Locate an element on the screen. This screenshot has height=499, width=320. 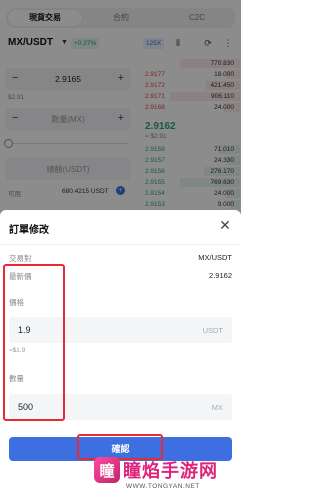
close-icon: ✕ is located at coordinates (225, 225).